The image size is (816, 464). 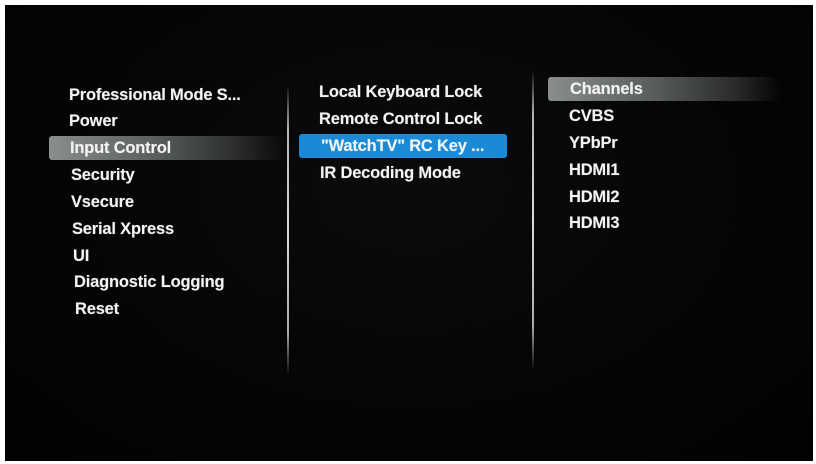 I want to click on menu-item-serial-xpress: Serial Xpress, so click(x=123, y=229).